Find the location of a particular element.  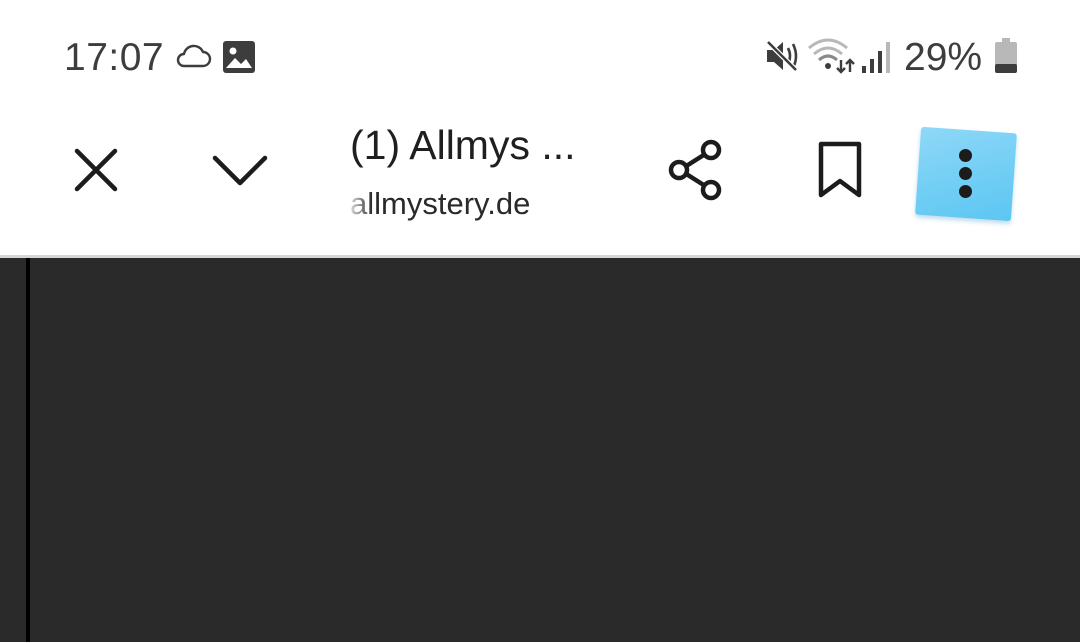

close-button is located at coordinates (96, 170).